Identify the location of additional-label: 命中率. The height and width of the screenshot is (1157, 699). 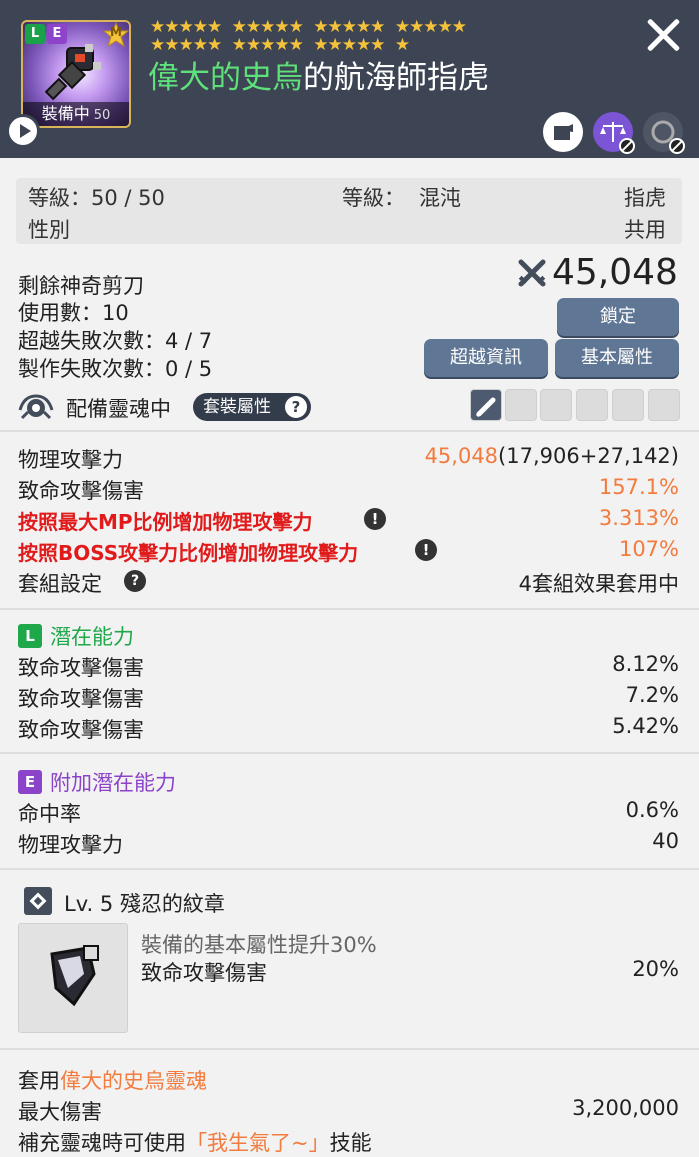
(49, 814).